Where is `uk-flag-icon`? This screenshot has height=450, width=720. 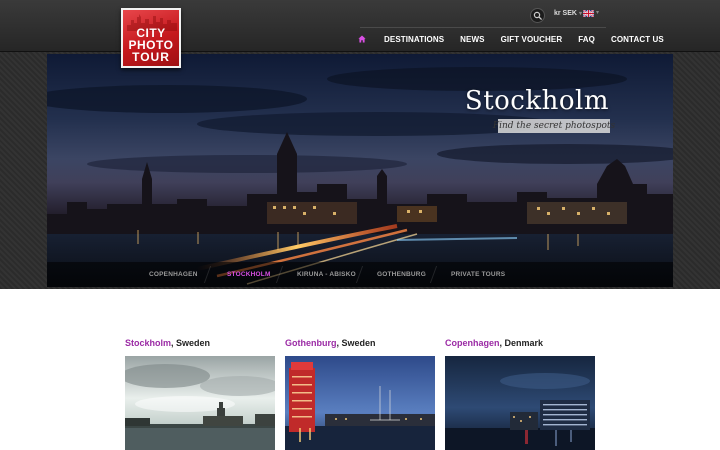
uk-flag-icon is located at coordinates (588, 13).